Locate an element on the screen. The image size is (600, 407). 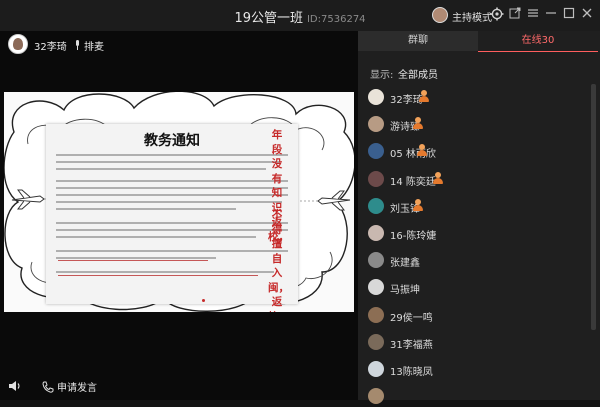
member-list-item: 张建鑫 is located at coordinates (475, 260).